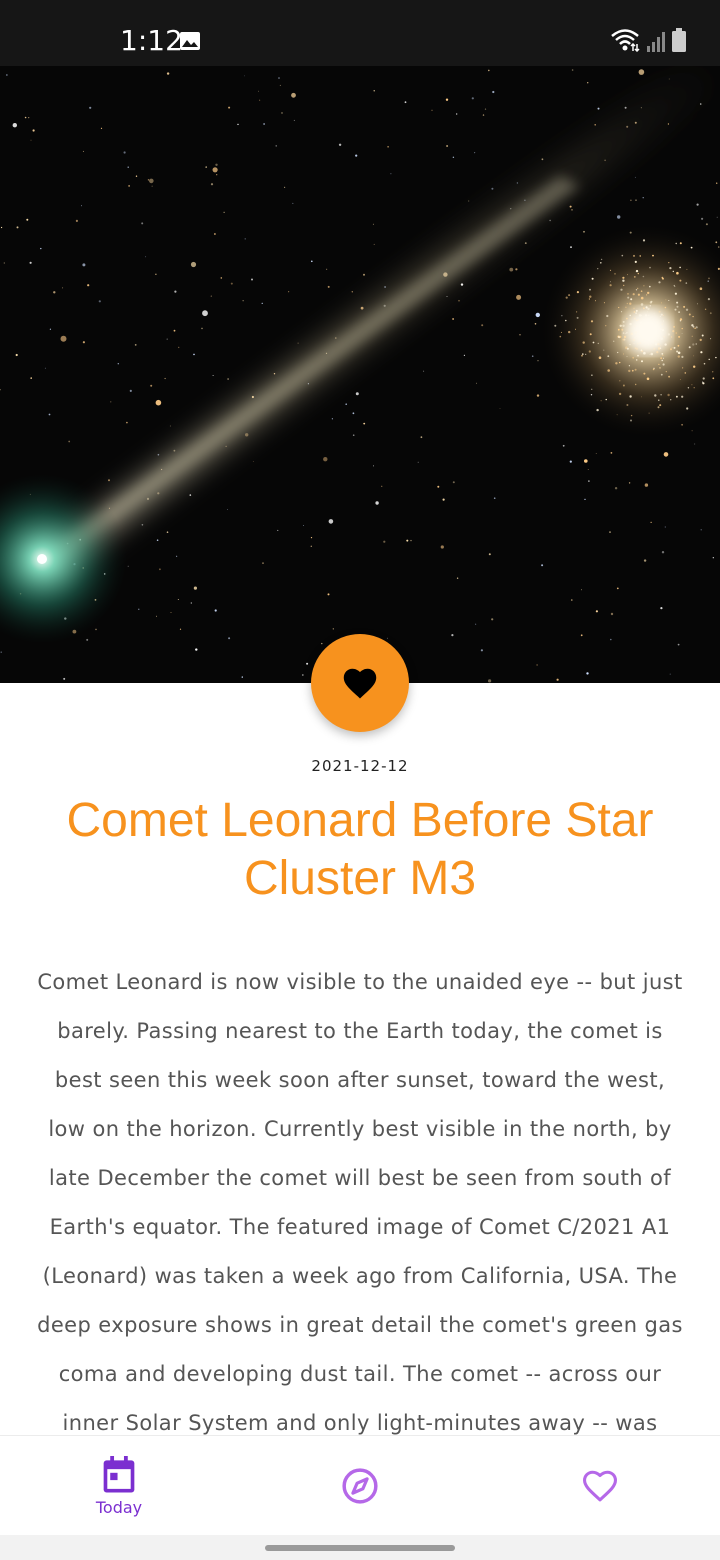 The image size is (720, 1560). I want to click on favorite-button, so click(360, 683).